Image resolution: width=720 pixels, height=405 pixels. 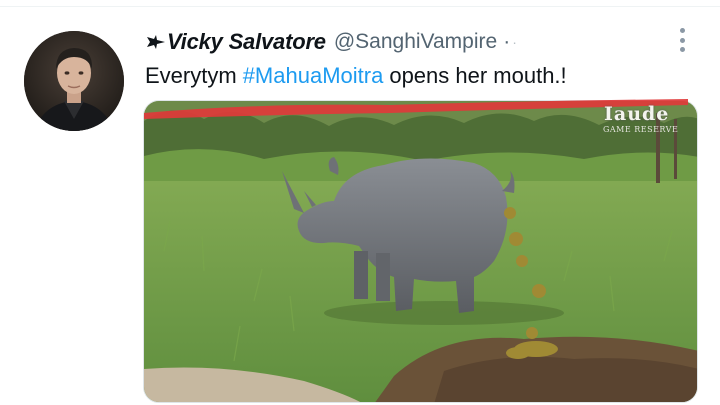 What do you see at coordinates (641, 129) in the screenshot?
I see `media-watermark-sub: GAME RESERVE` at bounding box center [641, 129].